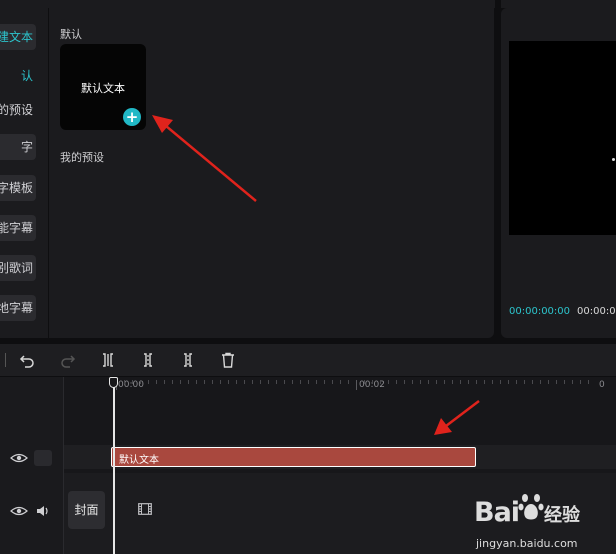 The image size is (616, 554). What do you see at coordinates (562, 515) in the screenshot?
I see `watermark-suffix: 经验` at bounding box center [562, 515].